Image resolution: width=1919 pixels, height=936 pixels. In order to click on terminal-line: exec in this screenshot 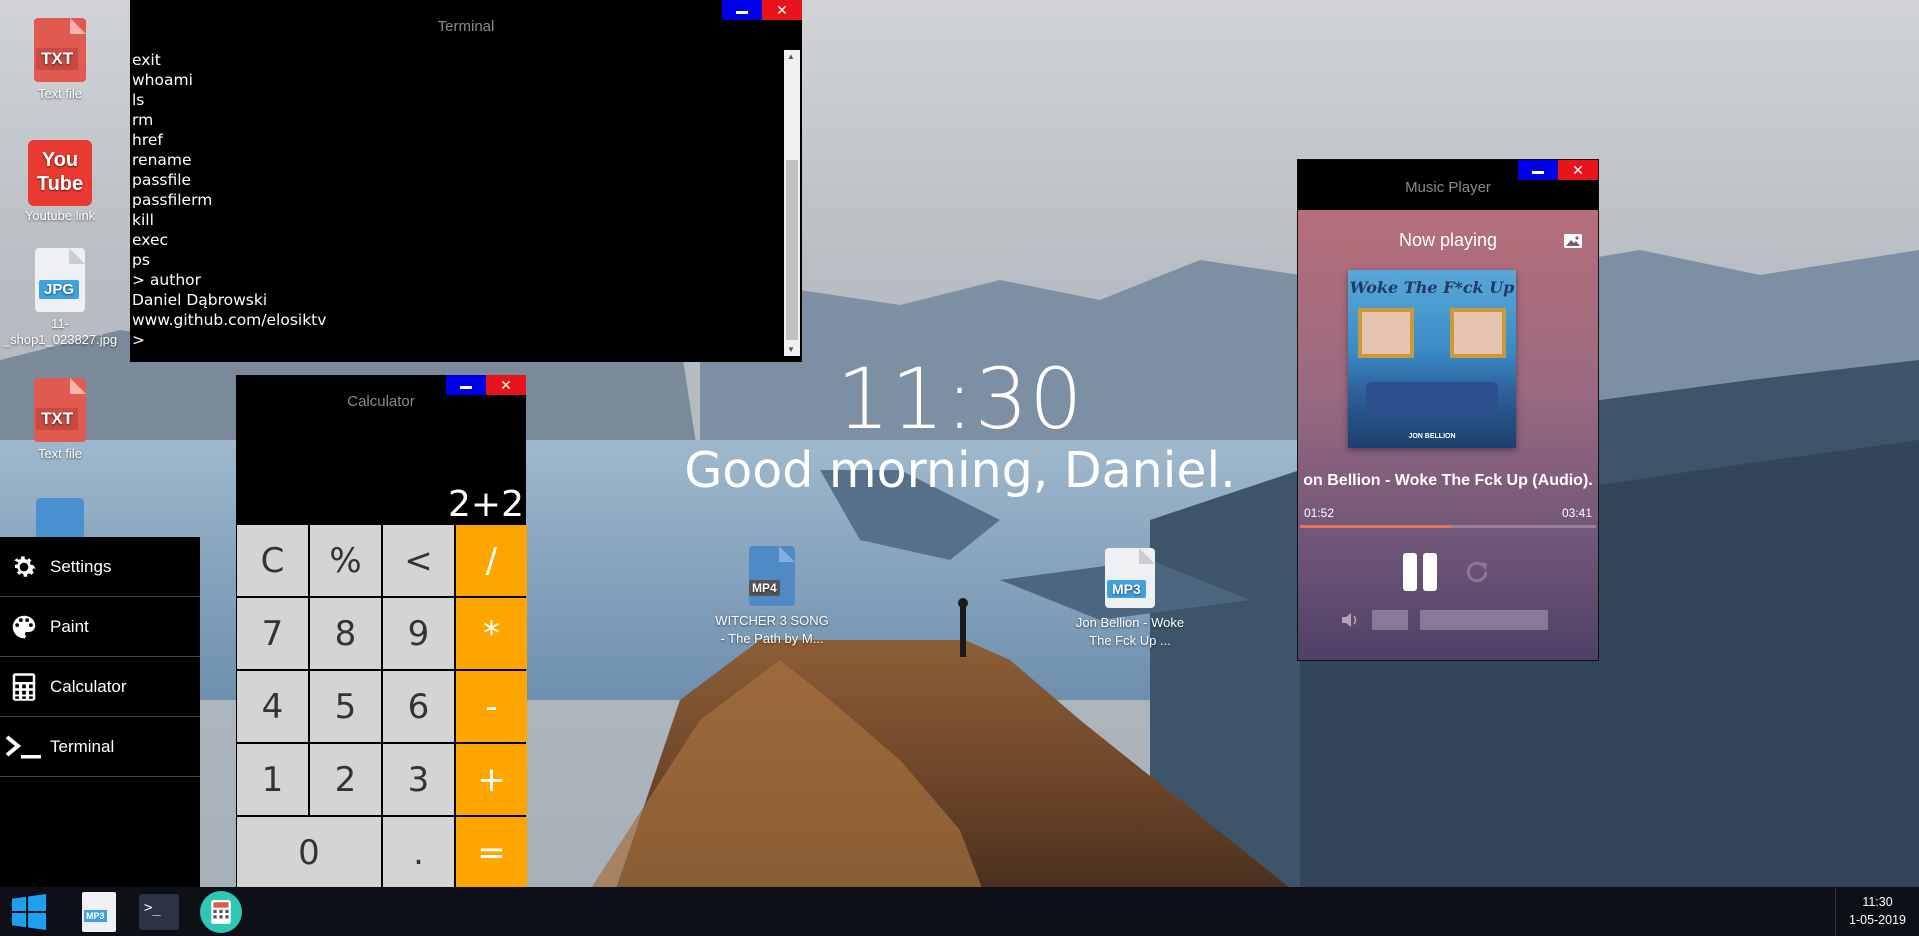, I will do `click(150, 240)`.